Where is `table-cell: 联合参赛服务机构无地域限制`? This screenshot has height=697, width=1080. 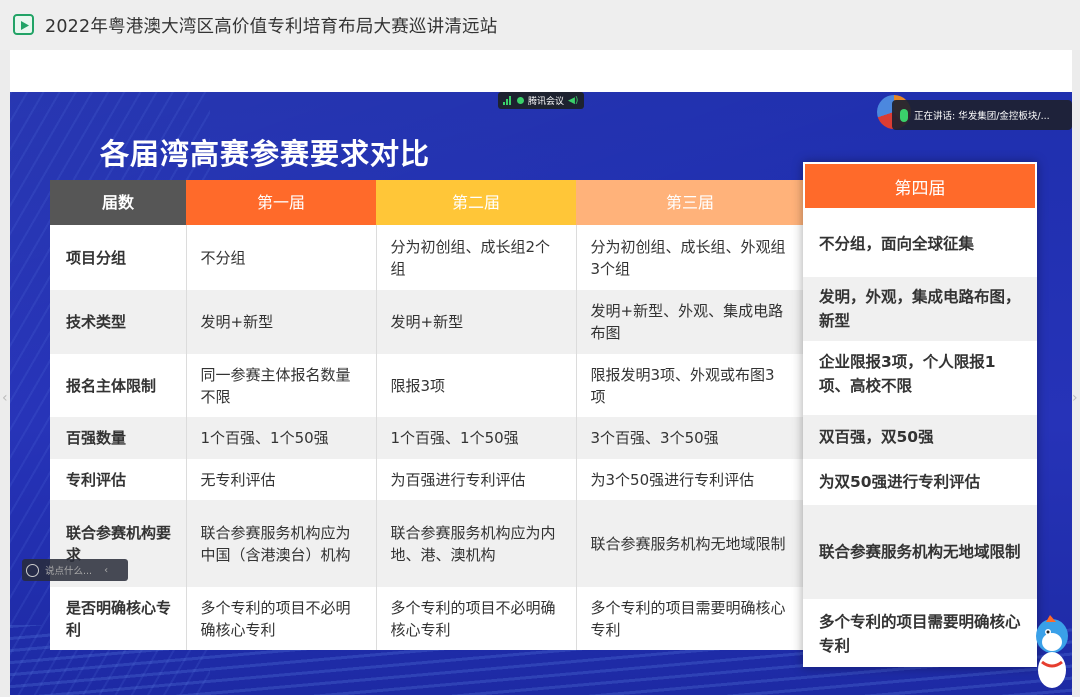 table-cell: 联合参赛服务机构无地域限制 is located at coordinates (690, 543).